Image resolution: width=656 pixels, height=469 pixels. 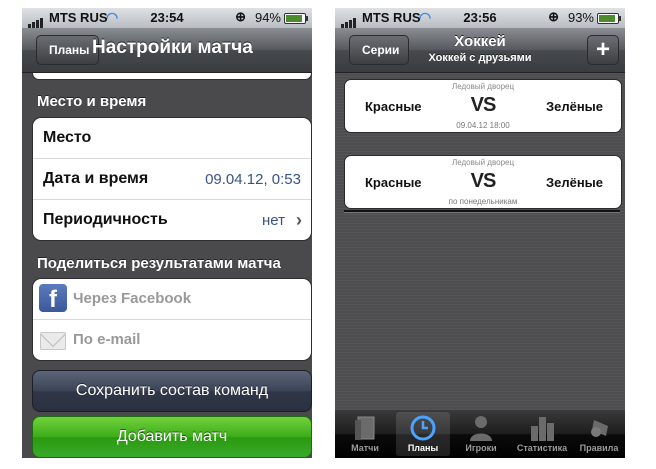 What do you see at coordinates (67, 137) in the screenshot?
I see `place-label: Место` at bounding box center [67, 137].